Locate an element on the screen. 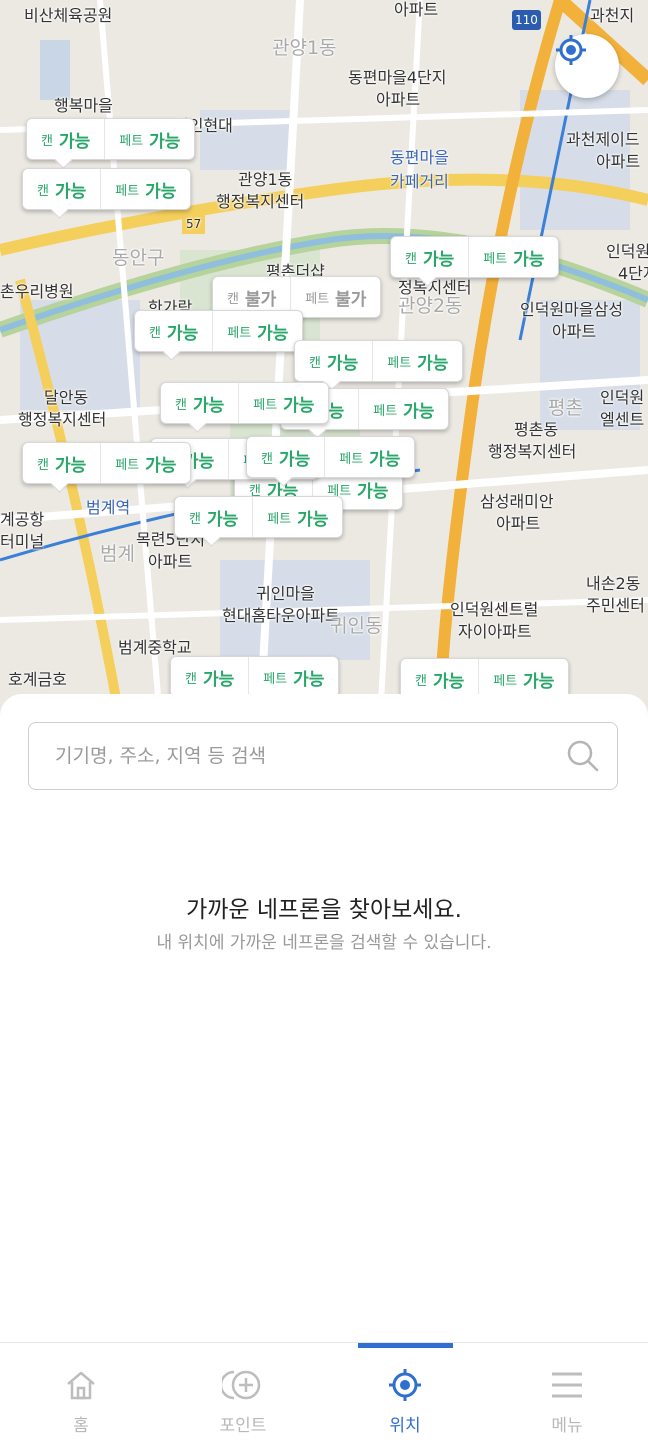 The height and width of the screenshot is (1453, 648). tab-menu: 메뉴 is located at coordinates (567, 1398).